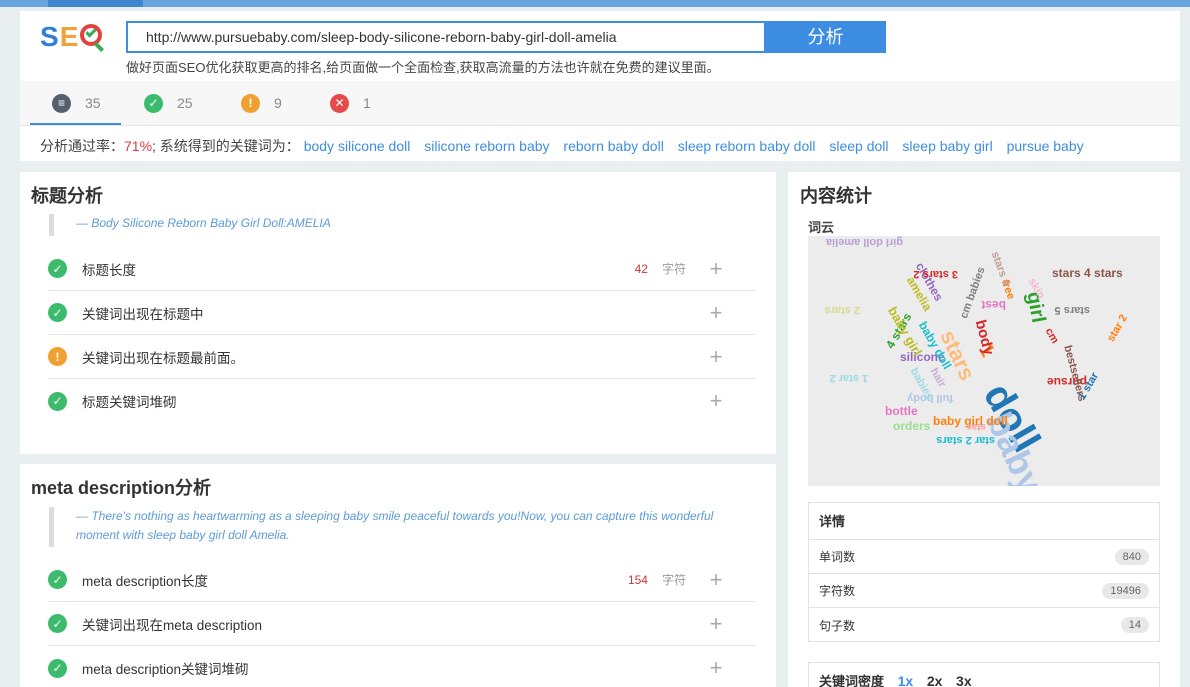 Image resolution: width=1190 pixels, height=687 pixels. What do you see at coordinates (976, 426) in the screenshot?
I see `word-cloud-word: star` at bounding box center [976, 426].